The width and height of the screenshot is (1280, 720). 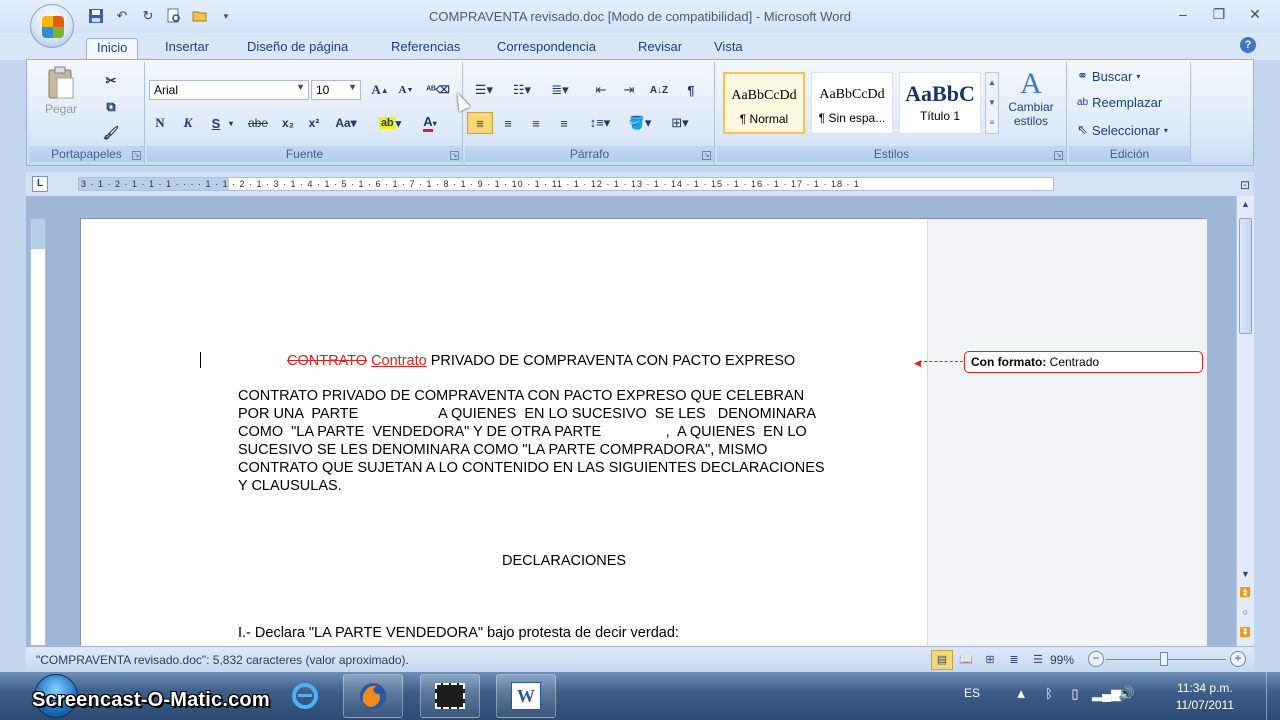 What do you see at coordinates (1245, 421) in the screenshot?
I see `vertical-scrollbar: ▲ ▼ ⏫ ○ ⏬` at bounding box center [1245, 421].